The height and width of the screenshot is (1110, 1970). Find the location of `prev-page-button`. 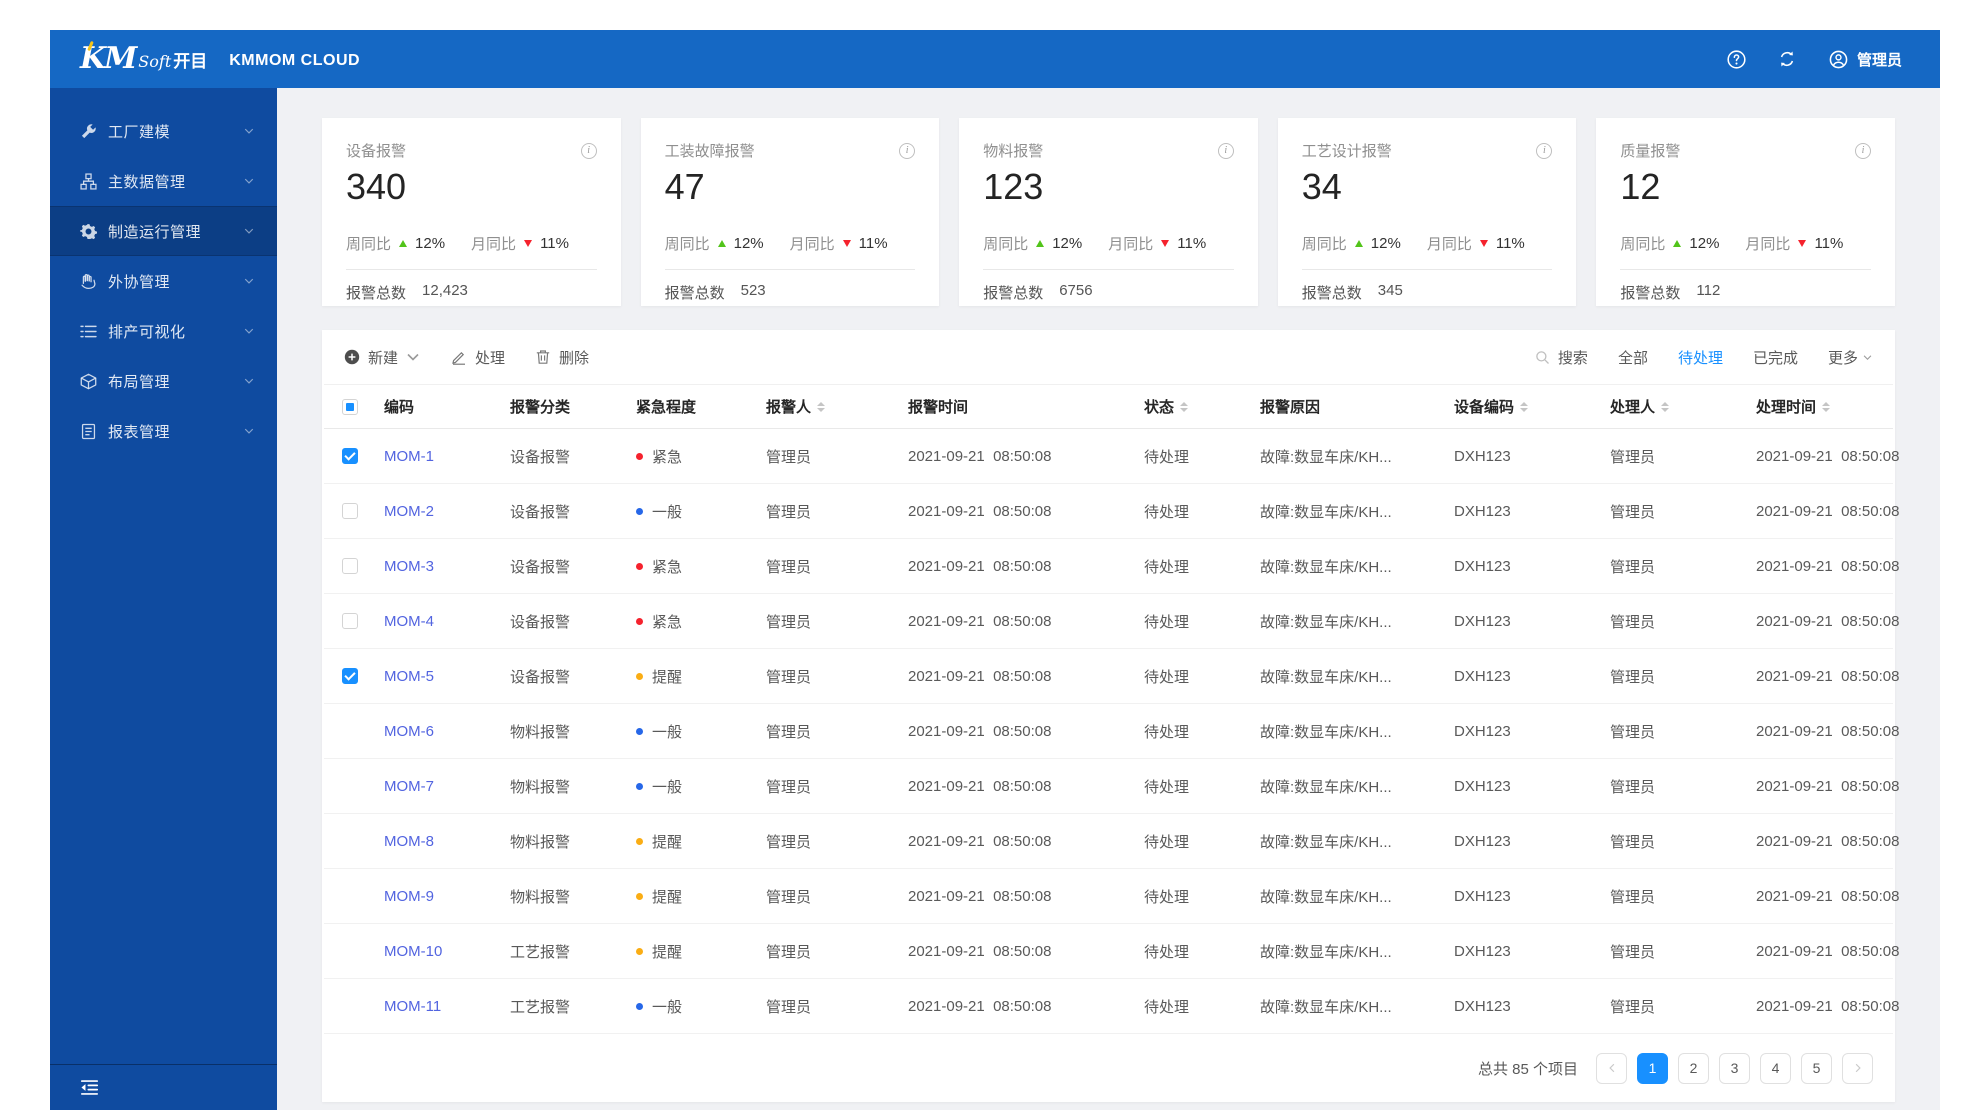

prev-page-button is located at coordinates (1611, 1068).